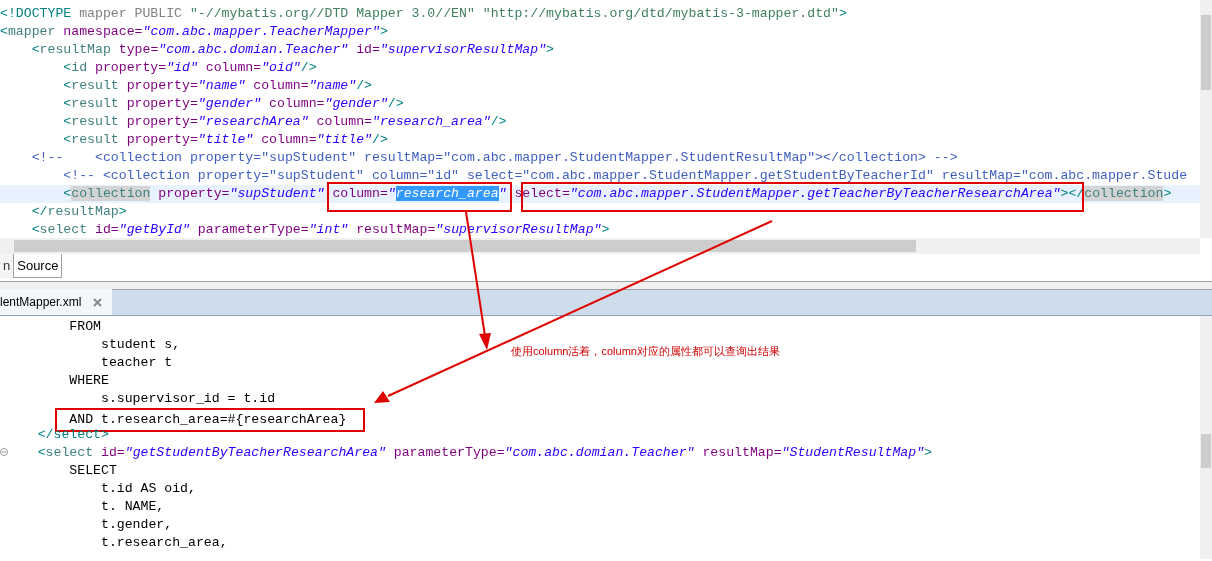  What do you see at coordinates (140, 344) in the screenshot?
I see `code-line: student s,` at bounding box center [140, 344].